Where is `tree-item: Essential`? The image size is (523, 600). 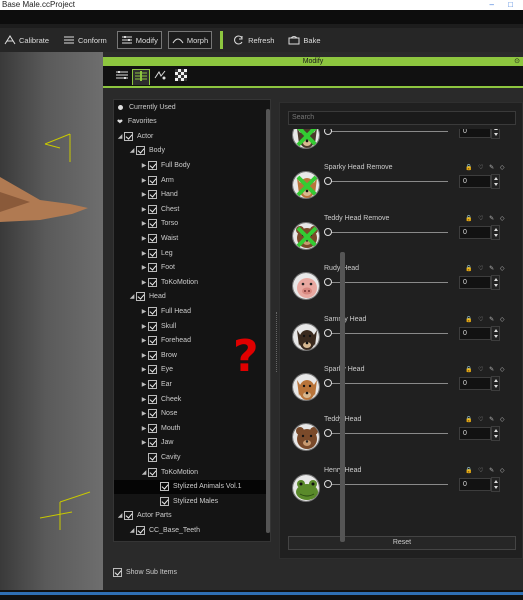 tree-item: Essential is located at coordinates (192, 539).